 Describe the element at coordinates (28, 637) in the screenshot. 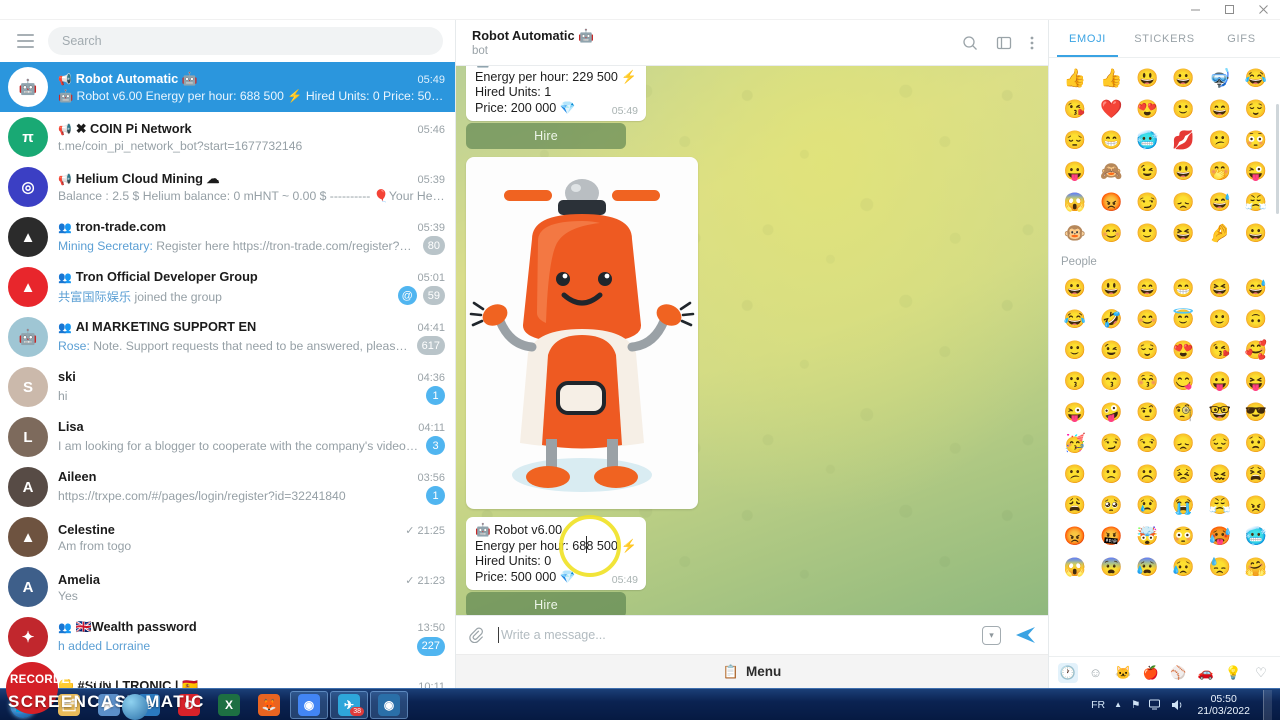

I see `avatar: ✦` at that location.